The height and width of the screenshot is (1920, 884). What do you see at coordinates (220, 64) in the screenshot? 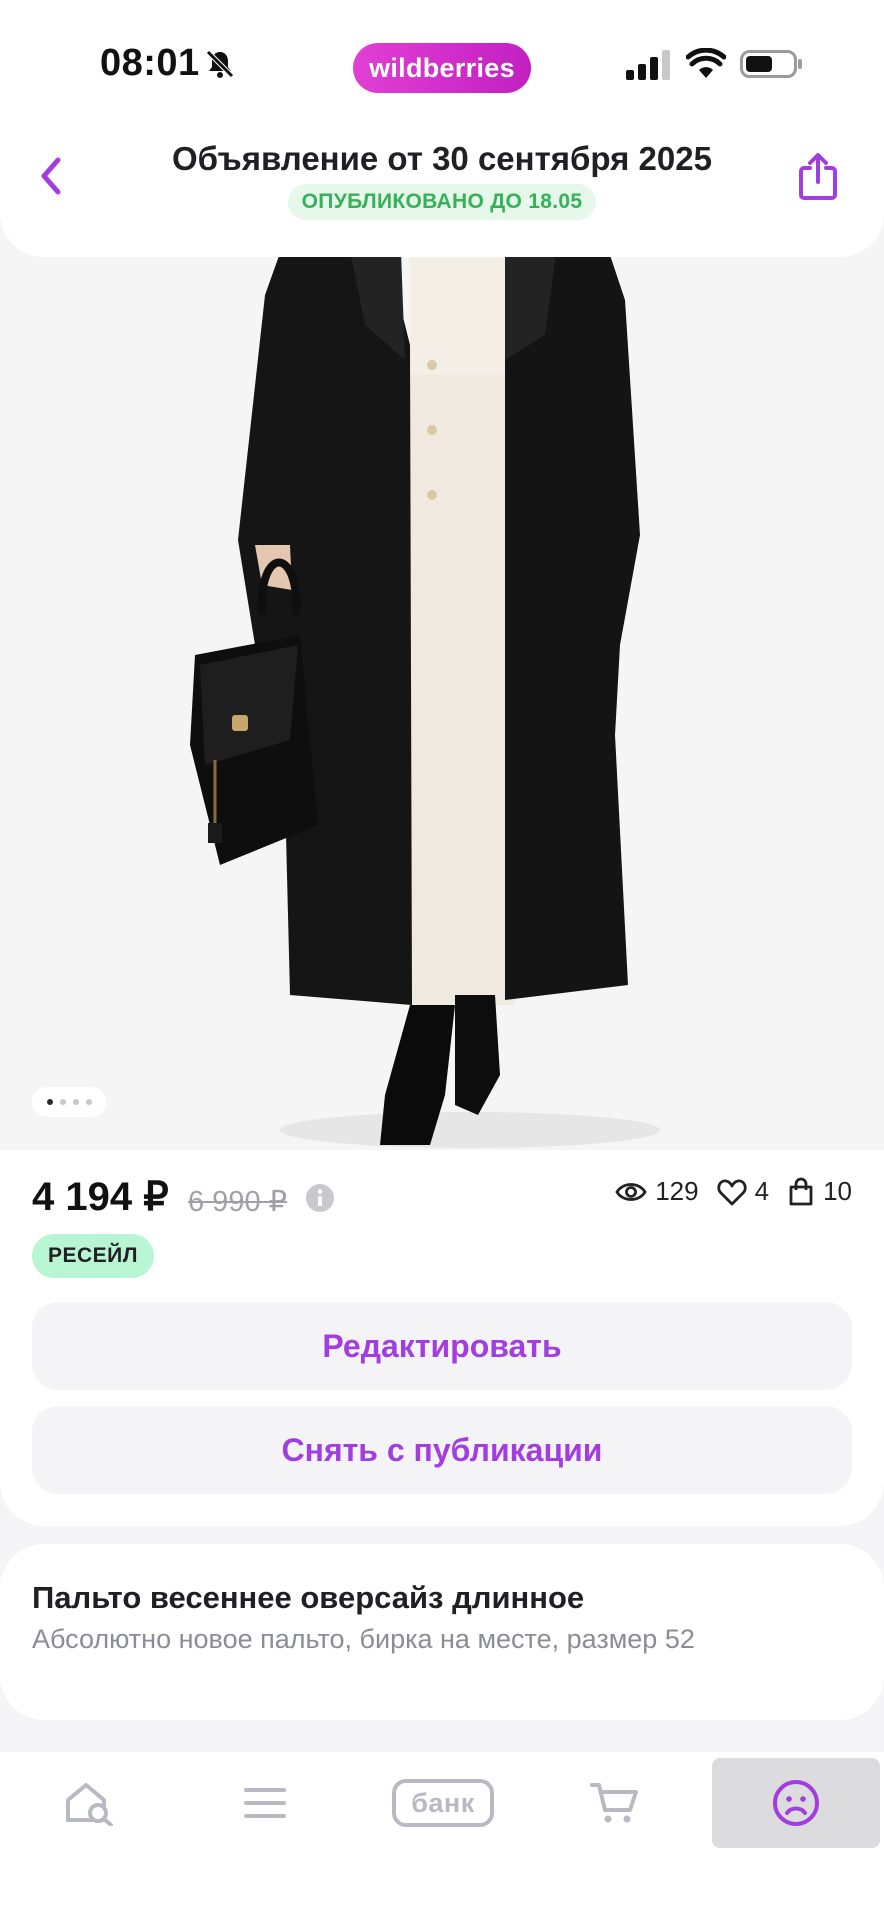
I see `bell-muted-icon` at bounding box center [220, 64].